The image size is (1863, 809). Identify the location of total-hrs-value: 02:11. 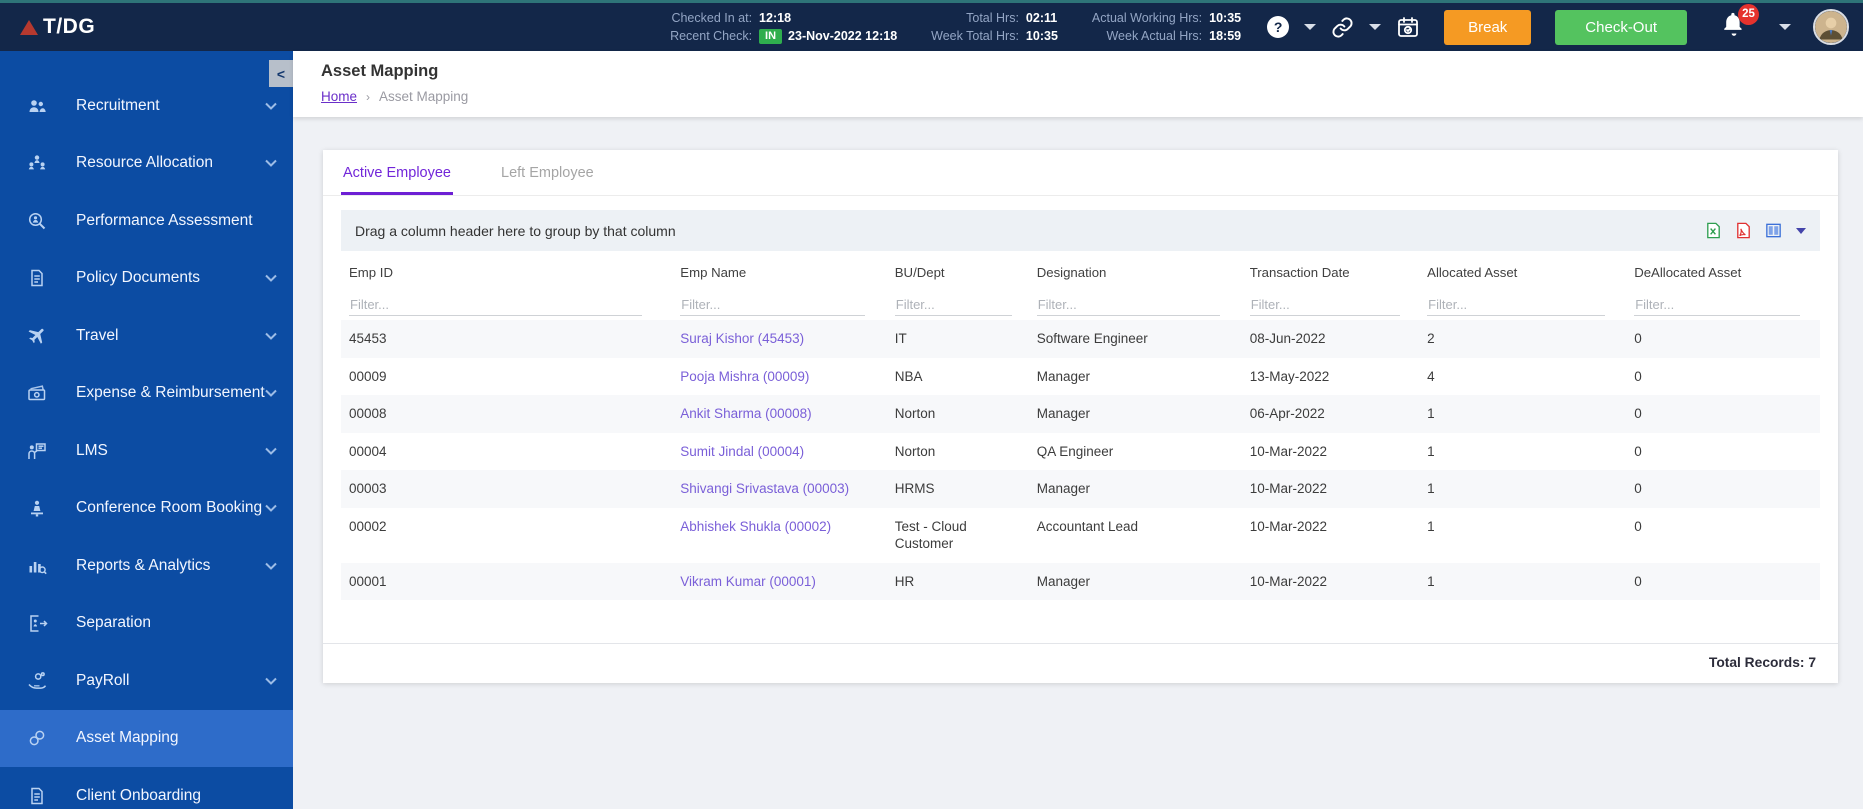
(1041, 18).